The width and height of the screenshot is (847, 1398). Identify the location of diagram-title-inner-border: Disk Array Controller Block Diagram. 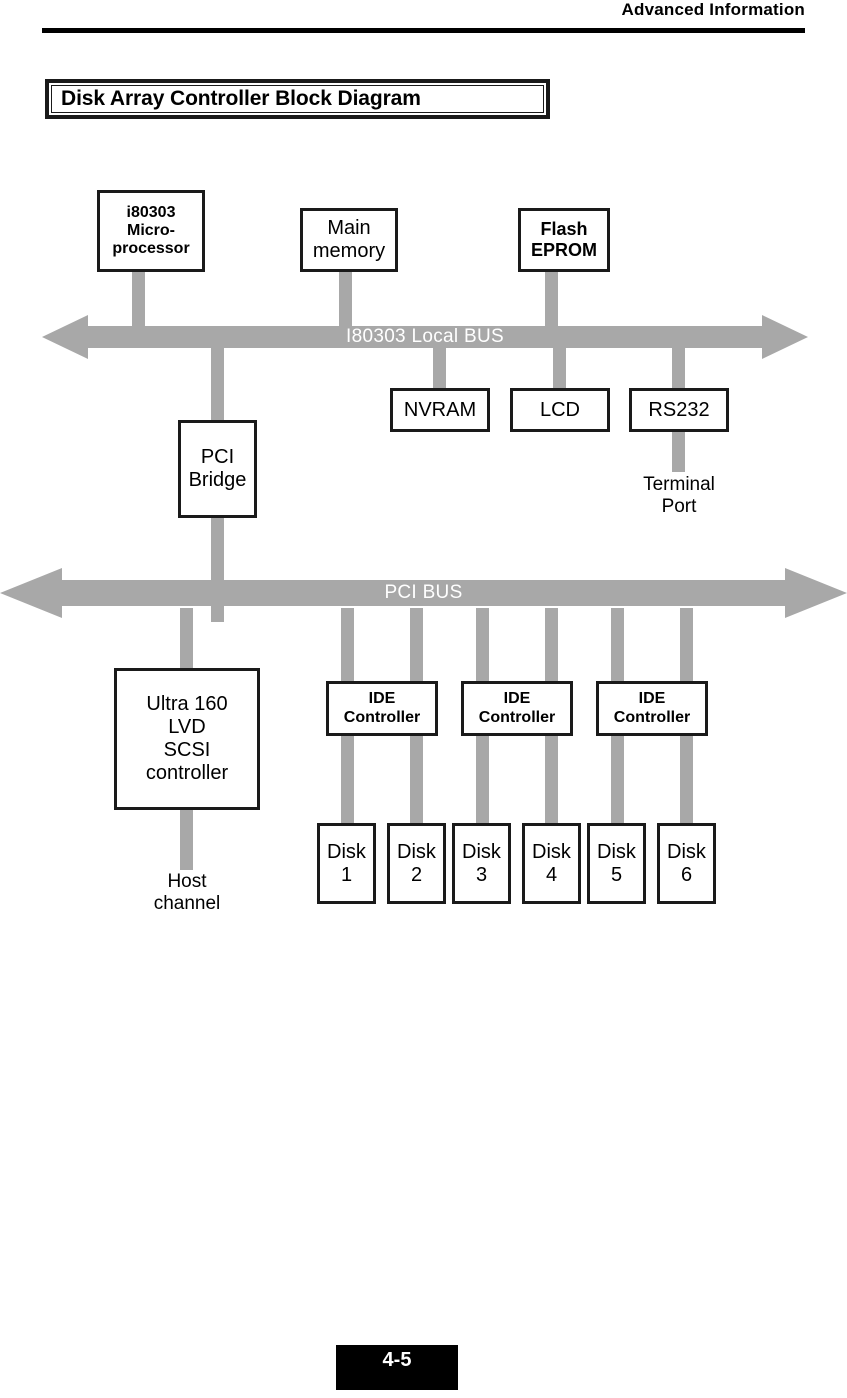
(297, 99).